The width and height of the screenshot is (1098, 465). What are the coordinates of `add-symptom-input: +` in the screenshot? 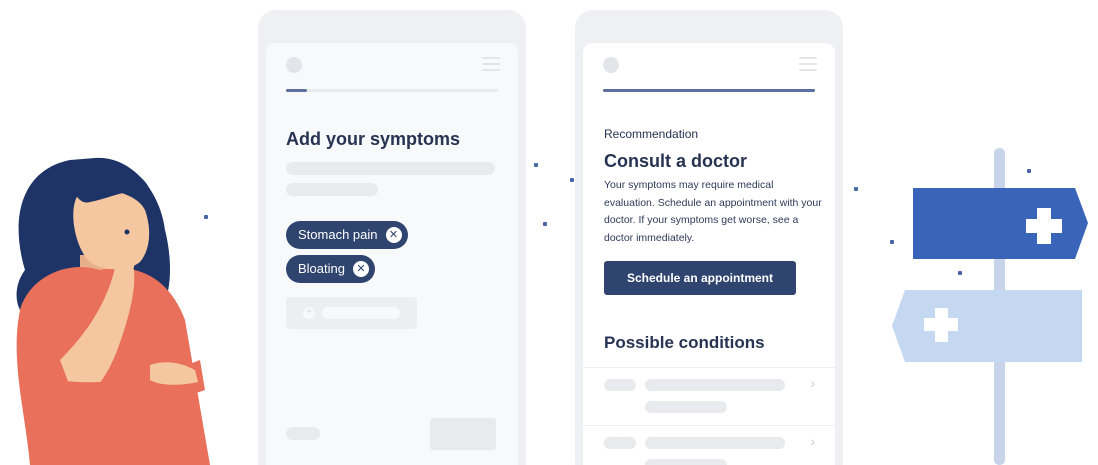 It's located at (351, 313).